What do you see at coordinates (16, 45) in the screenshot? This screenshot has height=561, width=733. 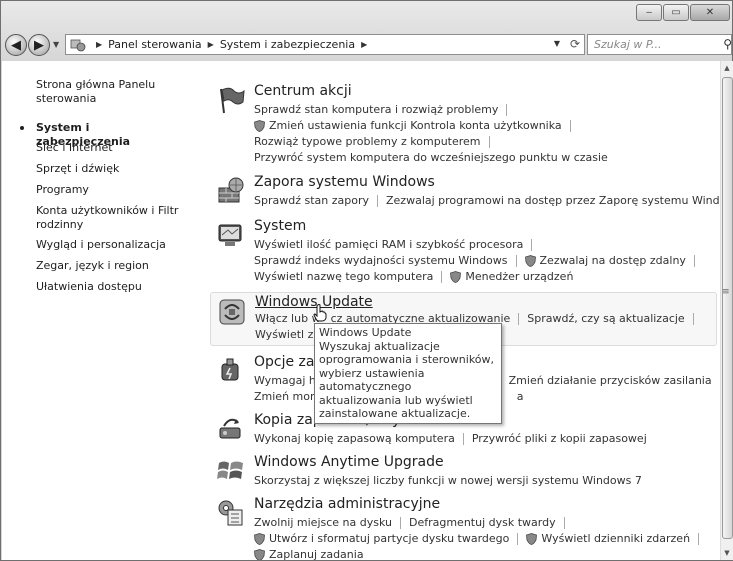 I see `back-button: ◀` at bounding box center [16, 45].